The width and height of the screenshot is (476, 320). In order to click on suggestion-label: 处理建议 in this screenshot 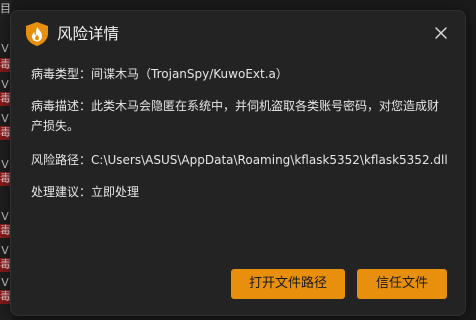, I will do `click(55, 192)`.